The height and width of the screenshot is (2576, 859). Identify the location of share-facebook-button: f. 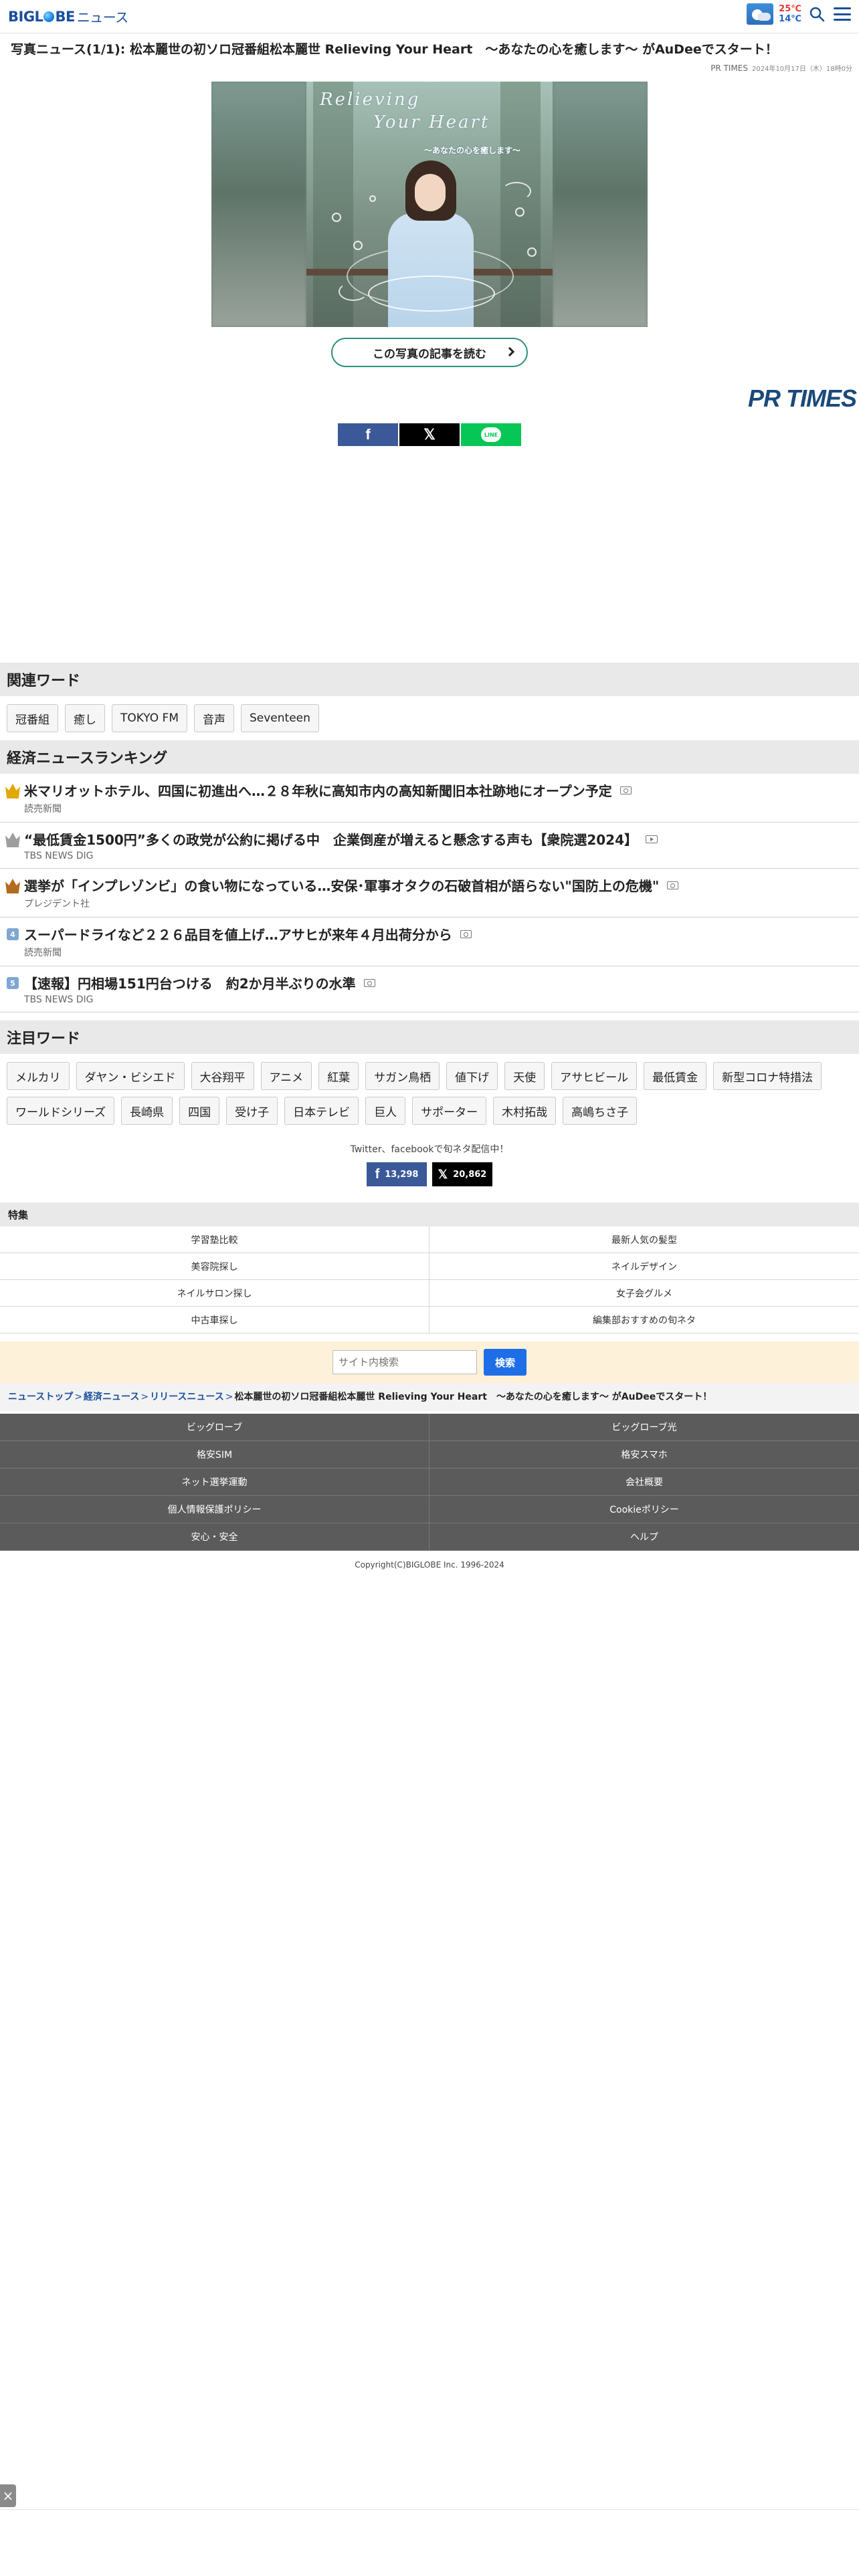
(368, 435).